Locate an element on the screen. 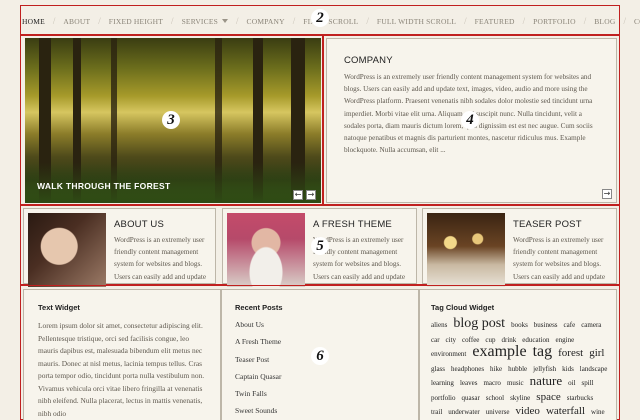 This screenshot has height=420, width=640. tag-link: example is located at coordinates (499, 351).